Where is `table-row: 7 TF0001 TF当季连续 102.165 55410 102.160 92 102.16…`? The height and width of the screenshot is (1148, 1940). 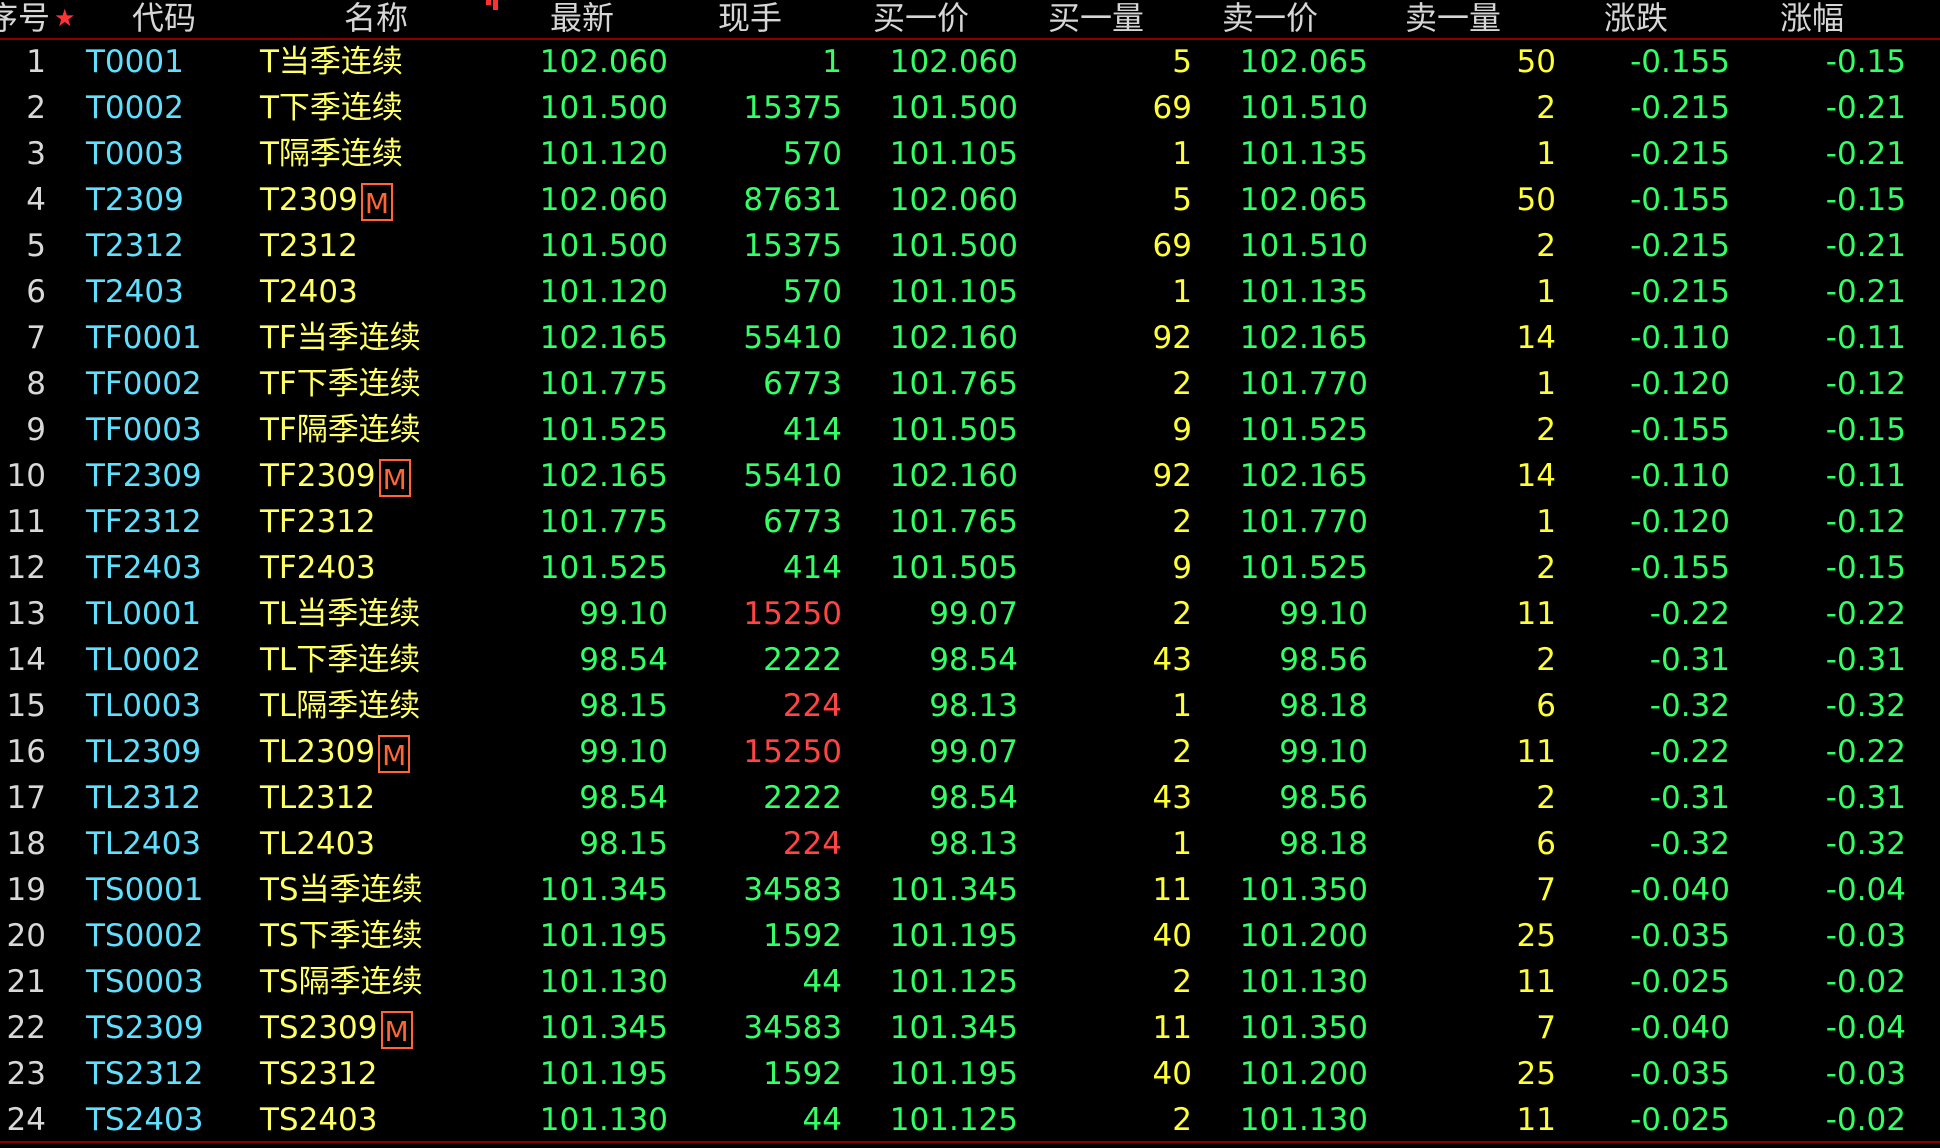 table-row: 7 TF0001 TF当季连续 102.165 55410 102.160 92 102.16… is located at coordinates (970, 338).